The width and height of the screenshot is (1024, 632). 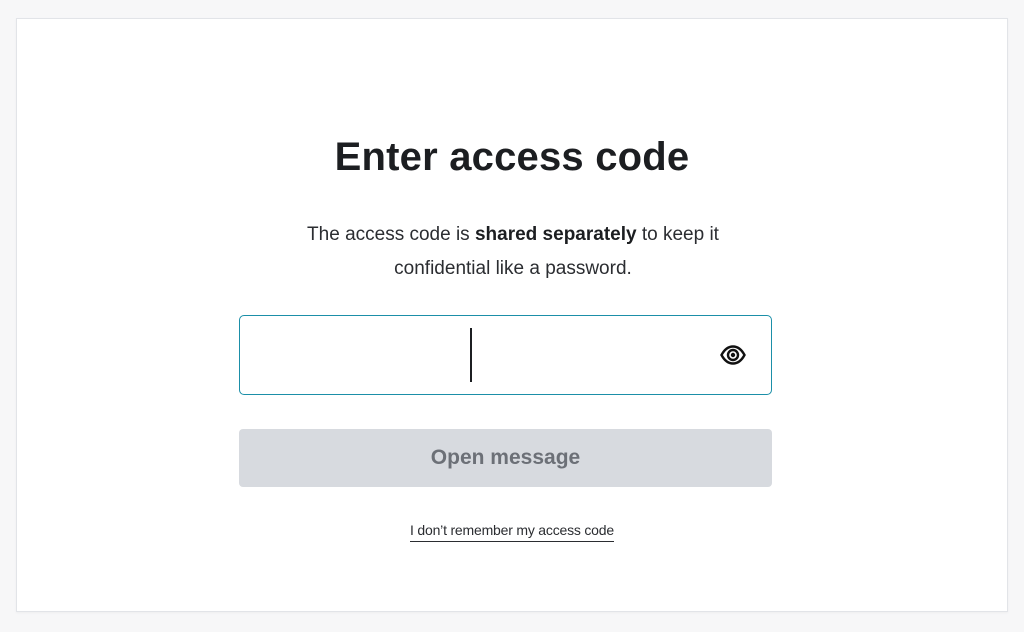 I want to click on eye-icon, so click(x=733, y=355).